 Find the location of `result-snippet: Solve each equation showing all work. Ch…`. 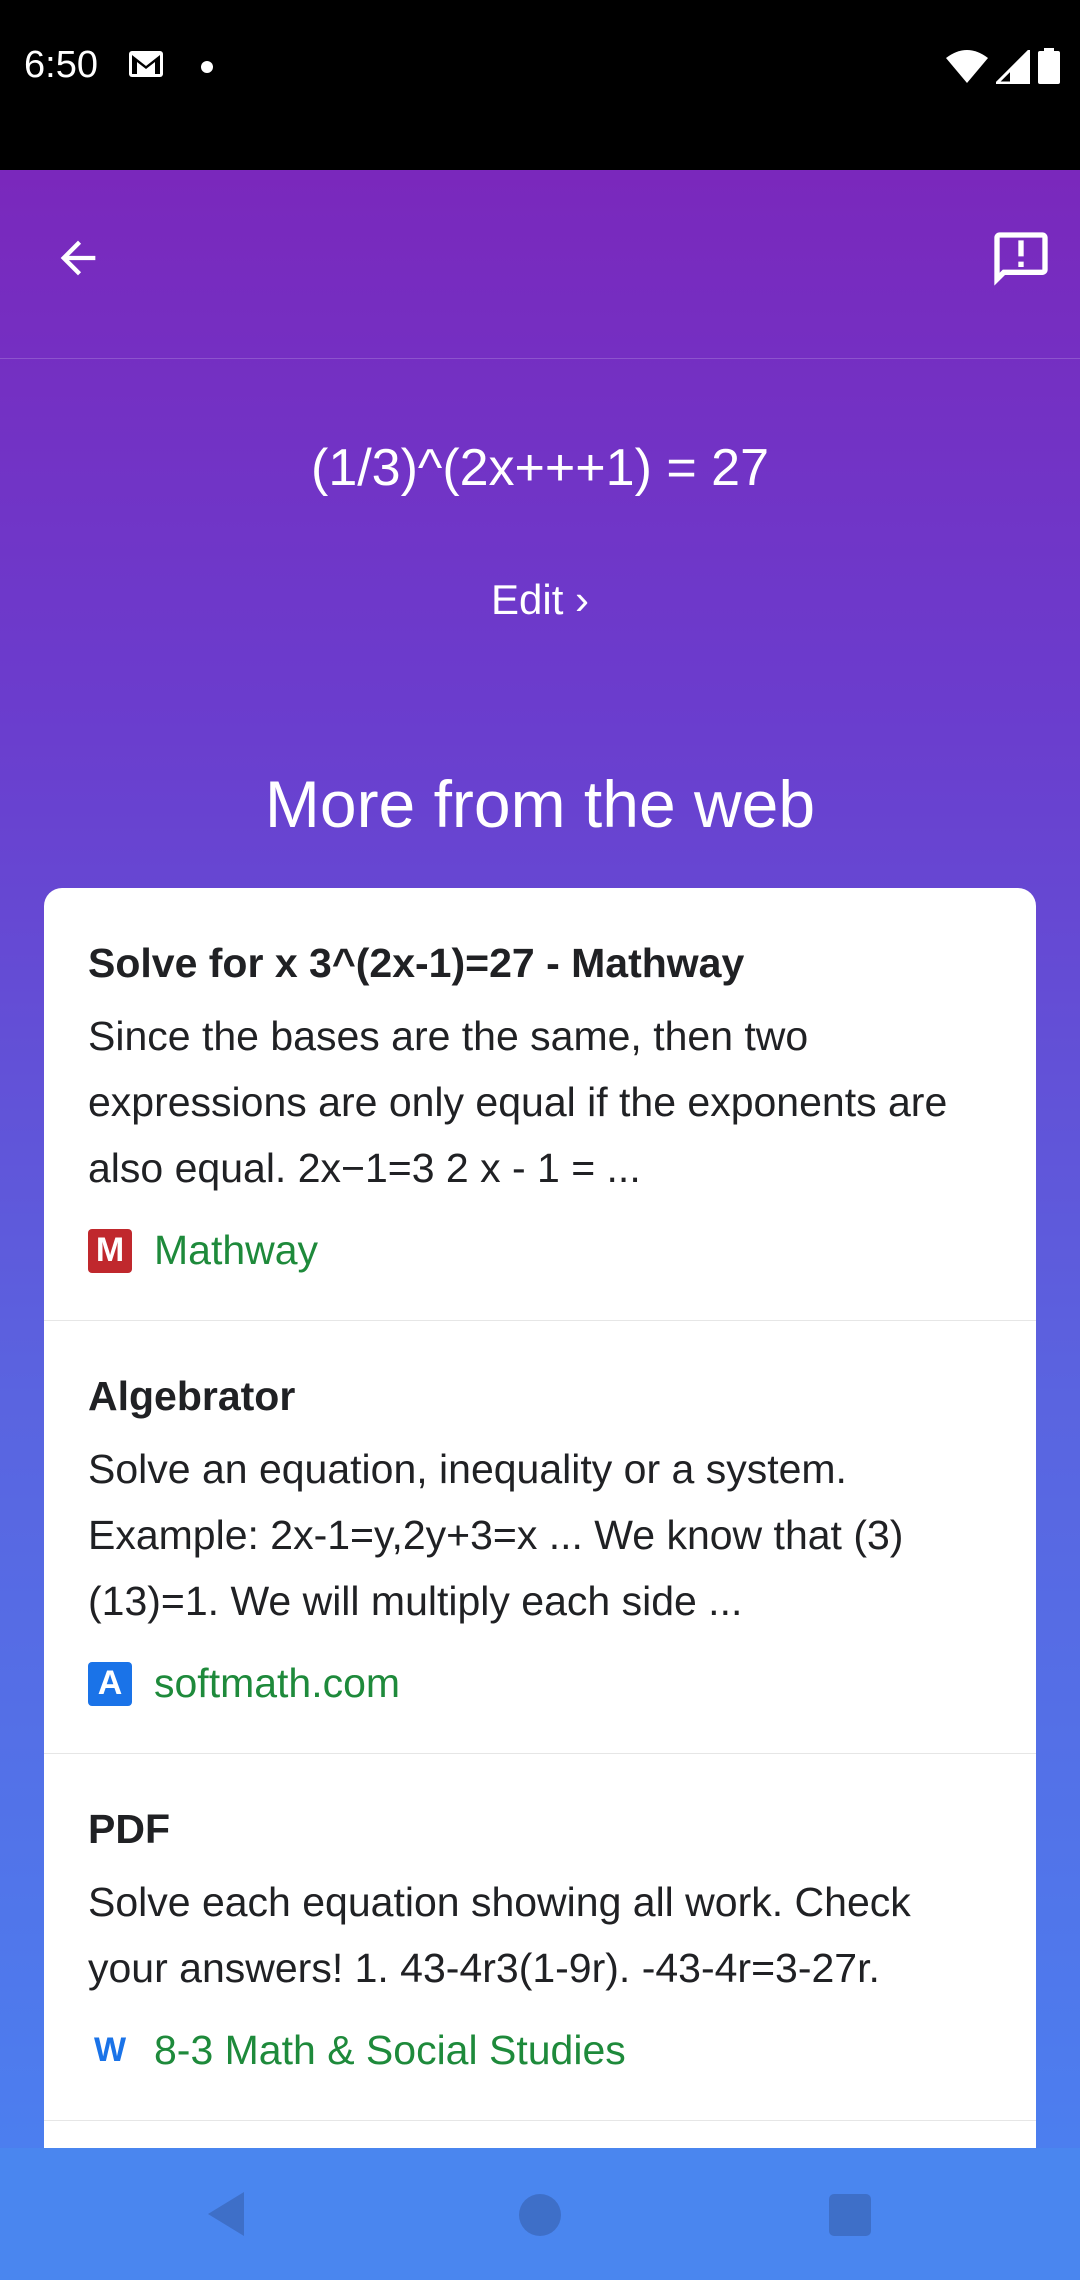

result-snippet: Solve each equation showing all work. Ch… is located at coordinates (499, 1935).